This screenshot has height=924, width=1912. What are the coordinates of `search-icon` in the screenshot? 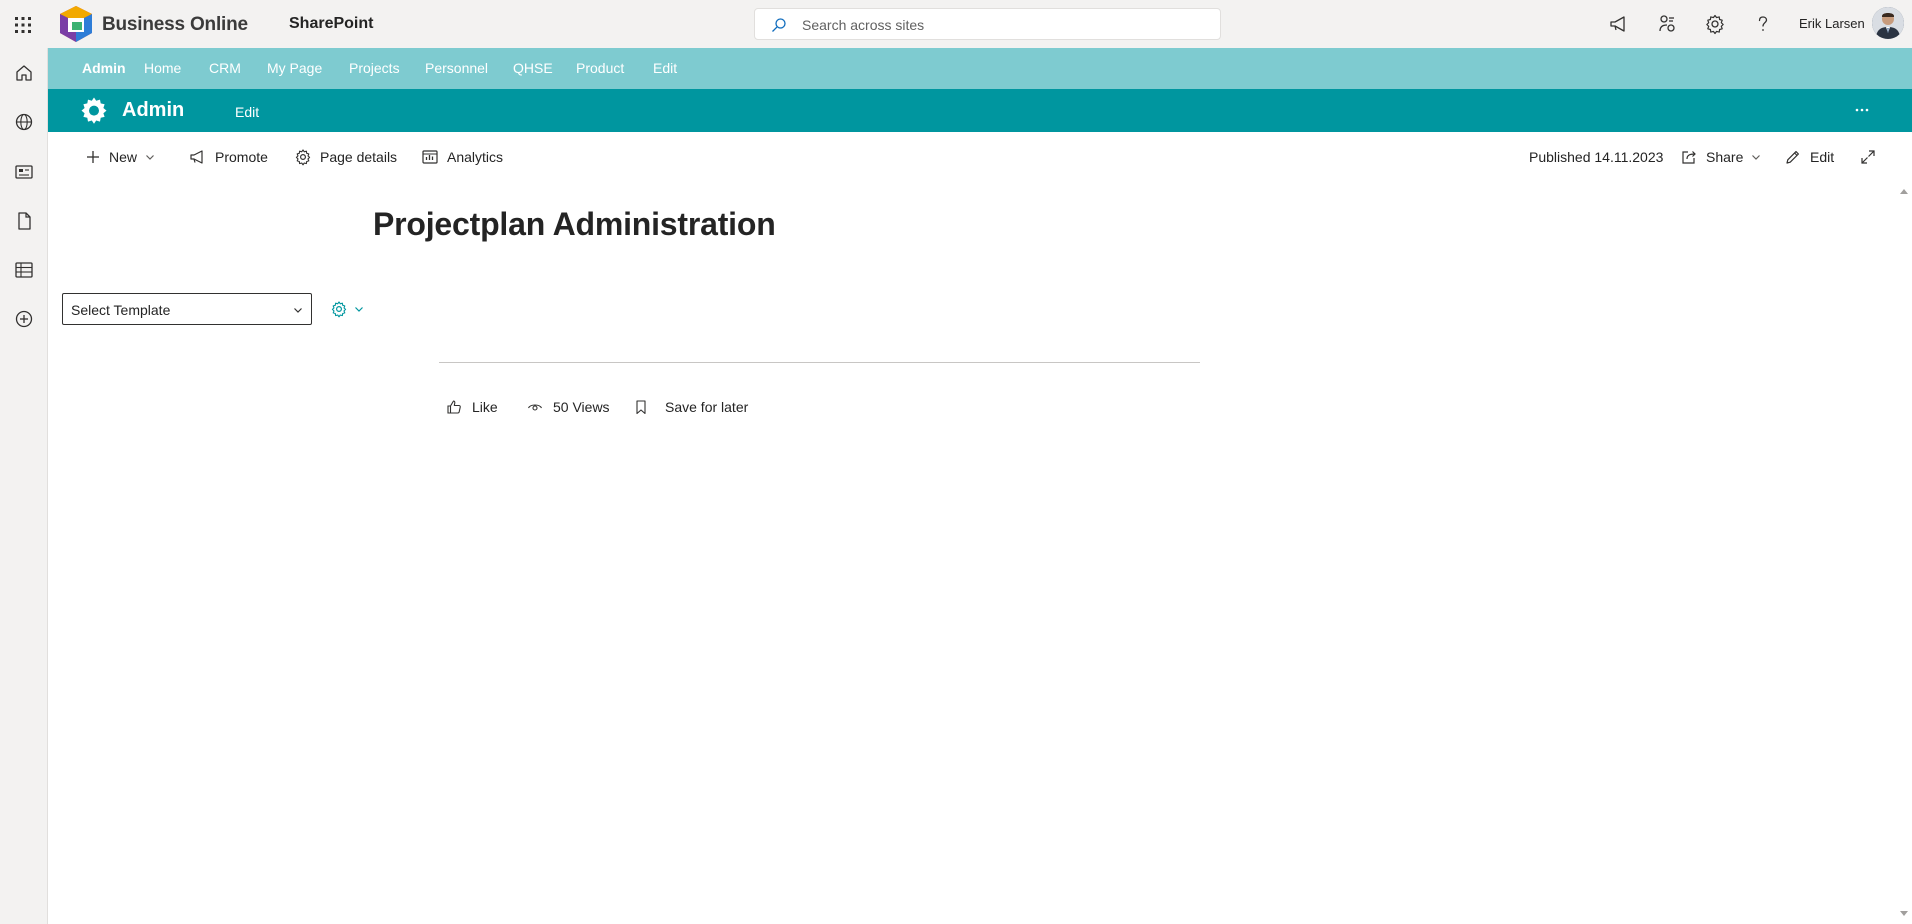 It's located at (779, 25).